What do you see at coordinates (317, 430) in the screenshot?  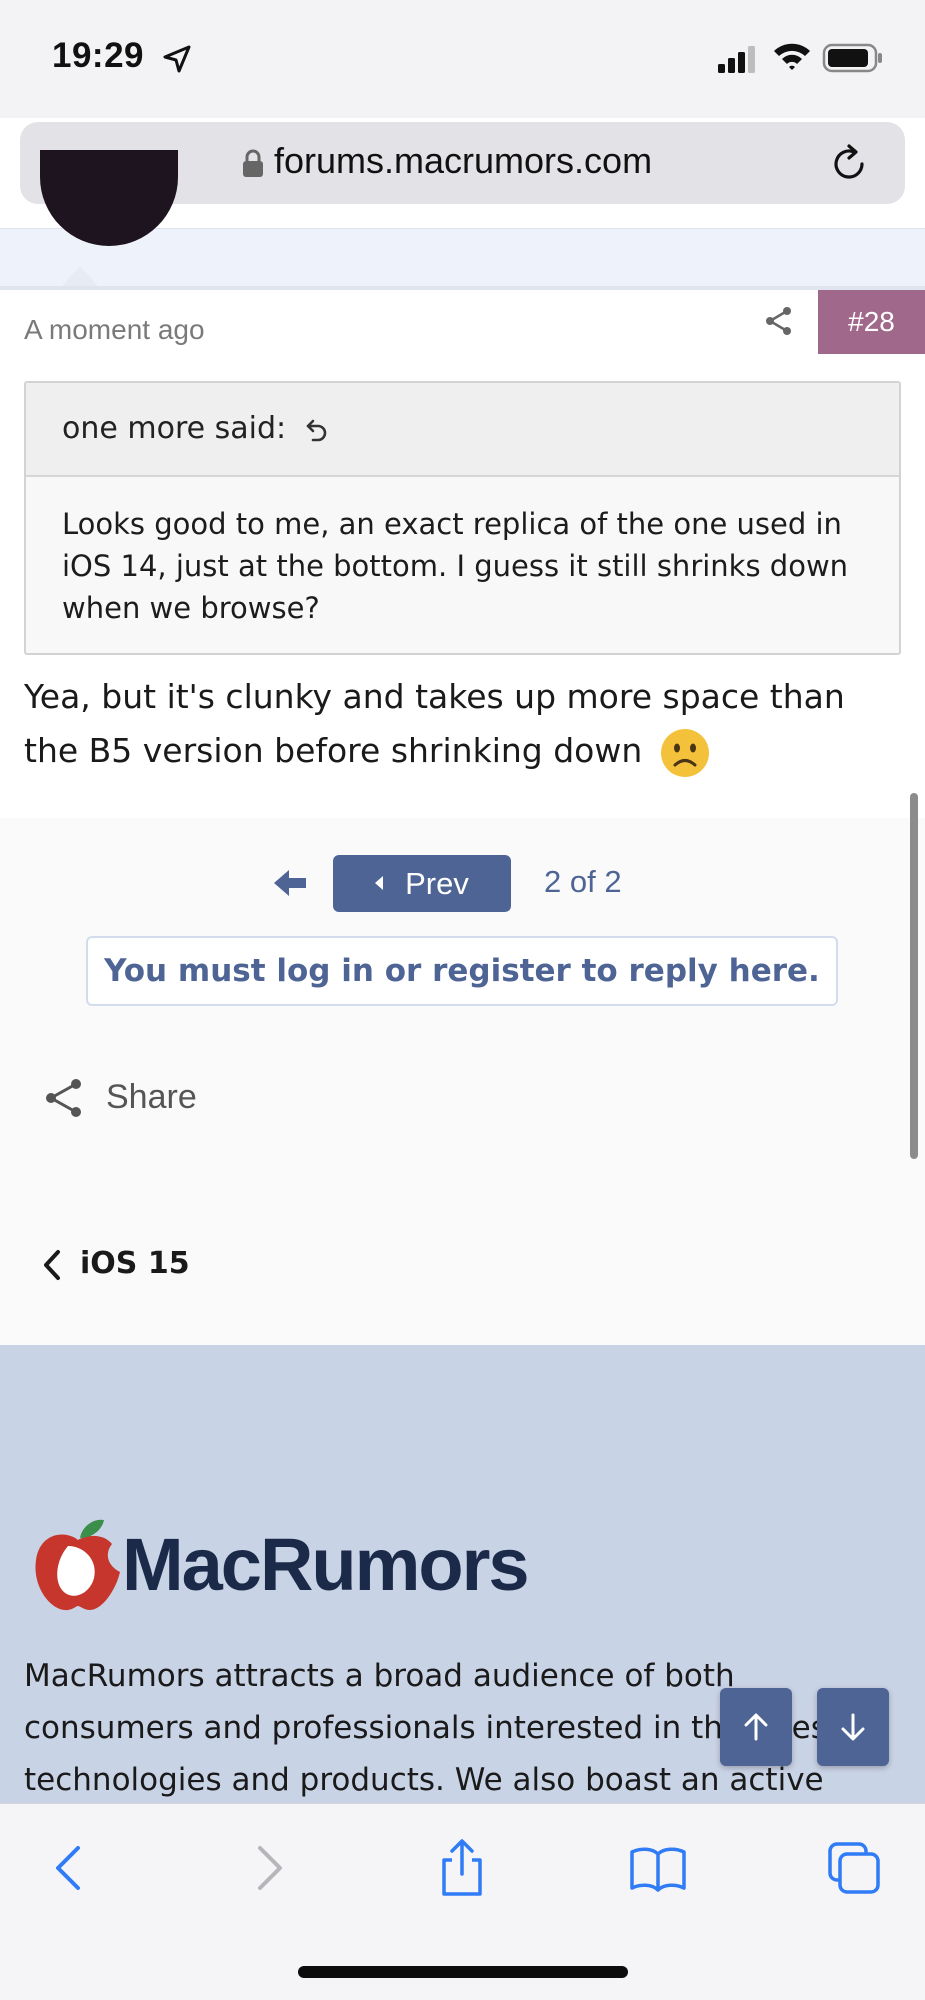 I see `reply-arrow-icon` at bounding box center [317, 430].